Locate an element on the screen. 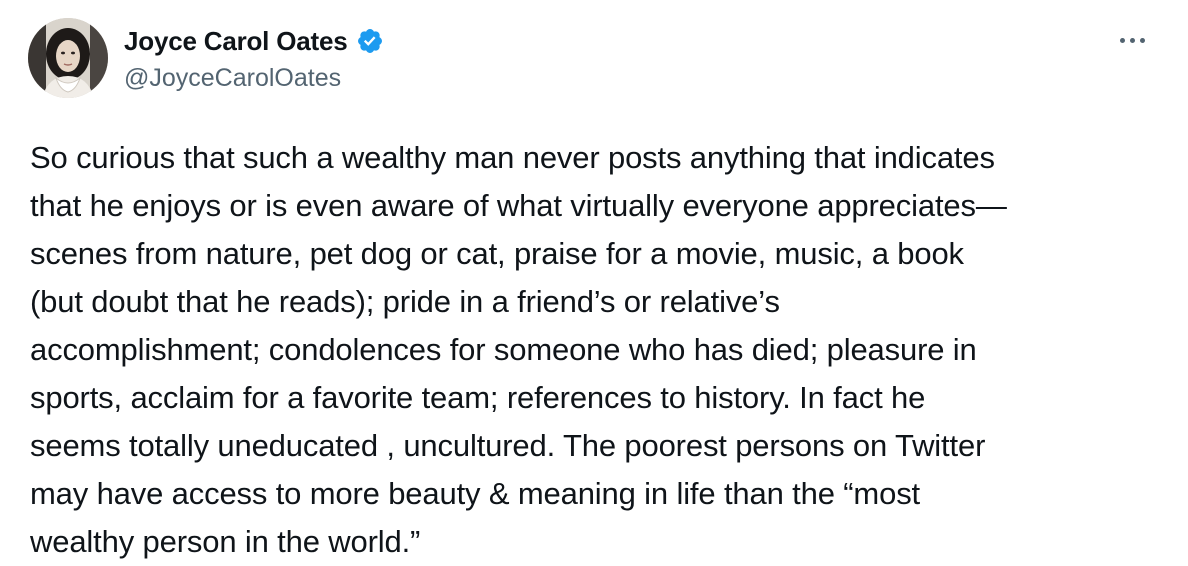 The width and height of the screenshot is (1188, 566). author-handle: @JoyceCarolOates is located at coordinates (254, 78).